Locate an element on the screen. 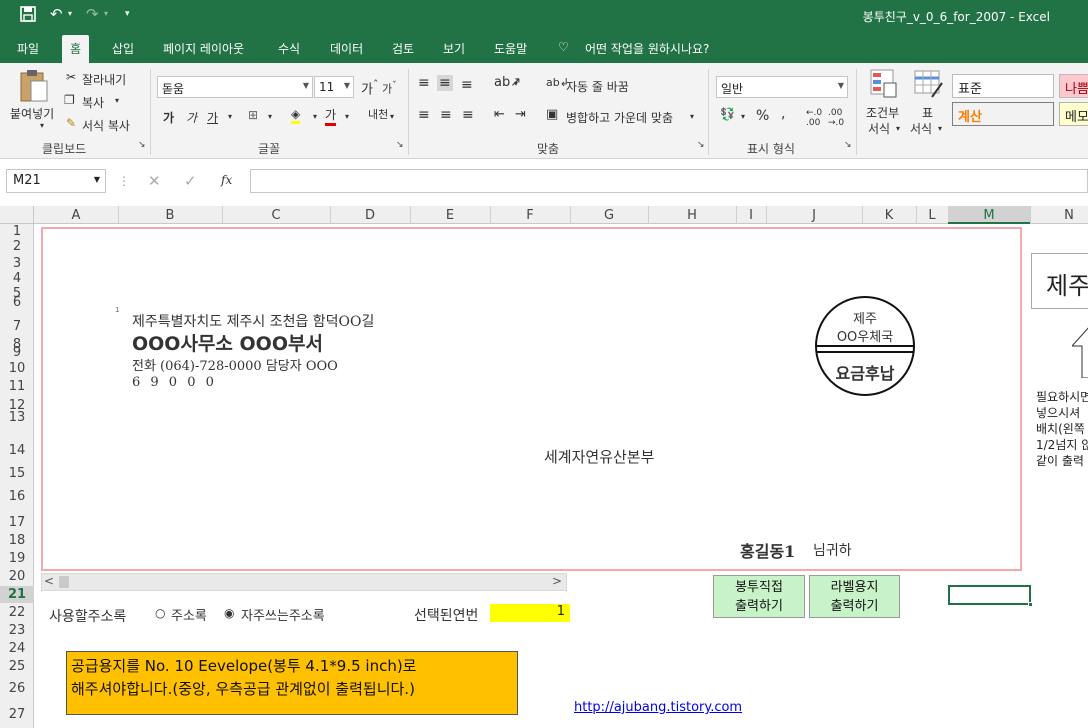 The width and height of the screenshot is (1088, 728). active-cell is located at coordinates (990, 596).